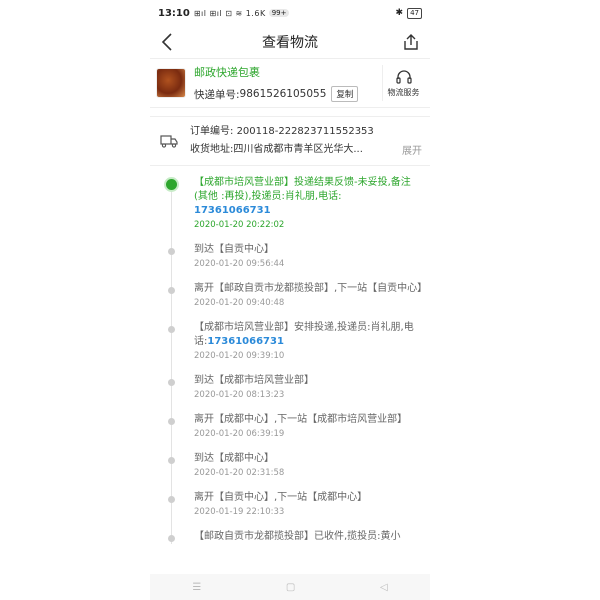 The image size is (600, 600). Describe the element at coordinates (301, 419) in the screenshot. I see `event-text: 离开【成都中心】,下一站【成都市培风营业部】` at that location.